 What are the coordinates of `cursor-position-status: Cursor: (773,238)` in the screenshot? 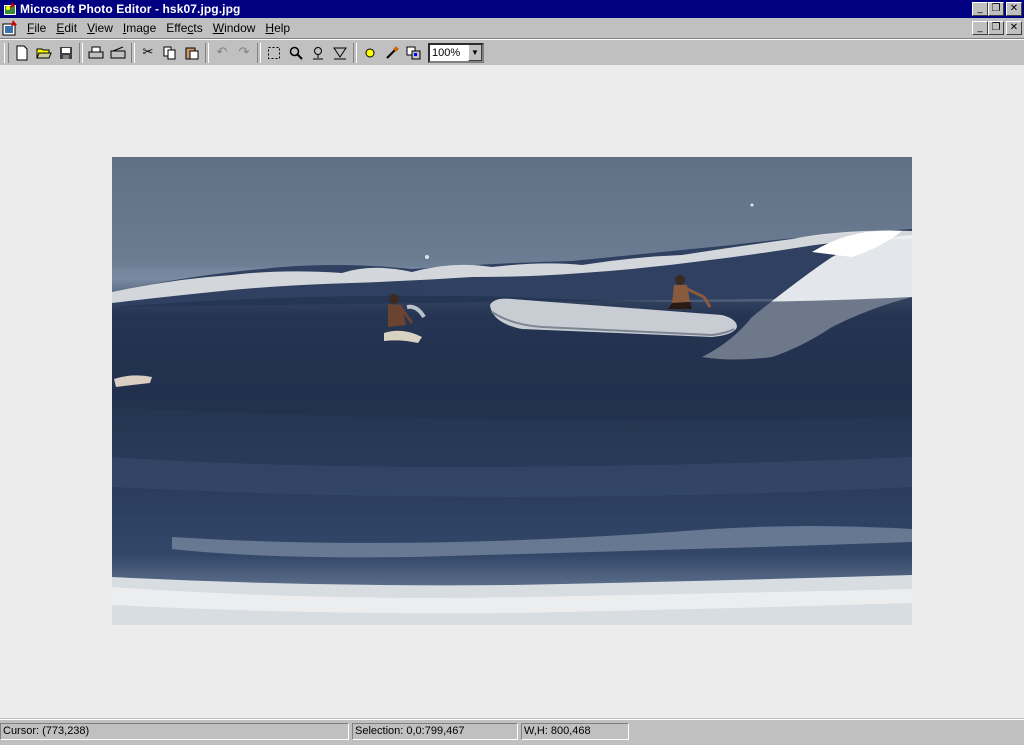 It's located at (174, 731).